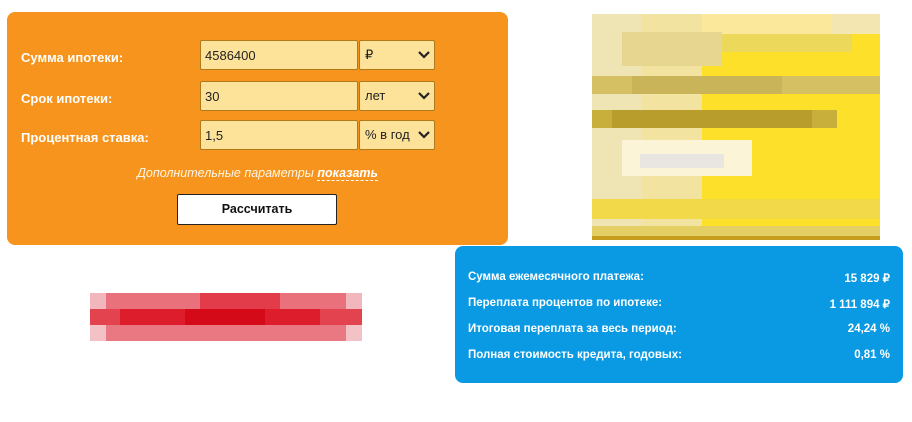 The image size is (912, 422). I want to click on result-value: 24,24 %, so click(868, 329).